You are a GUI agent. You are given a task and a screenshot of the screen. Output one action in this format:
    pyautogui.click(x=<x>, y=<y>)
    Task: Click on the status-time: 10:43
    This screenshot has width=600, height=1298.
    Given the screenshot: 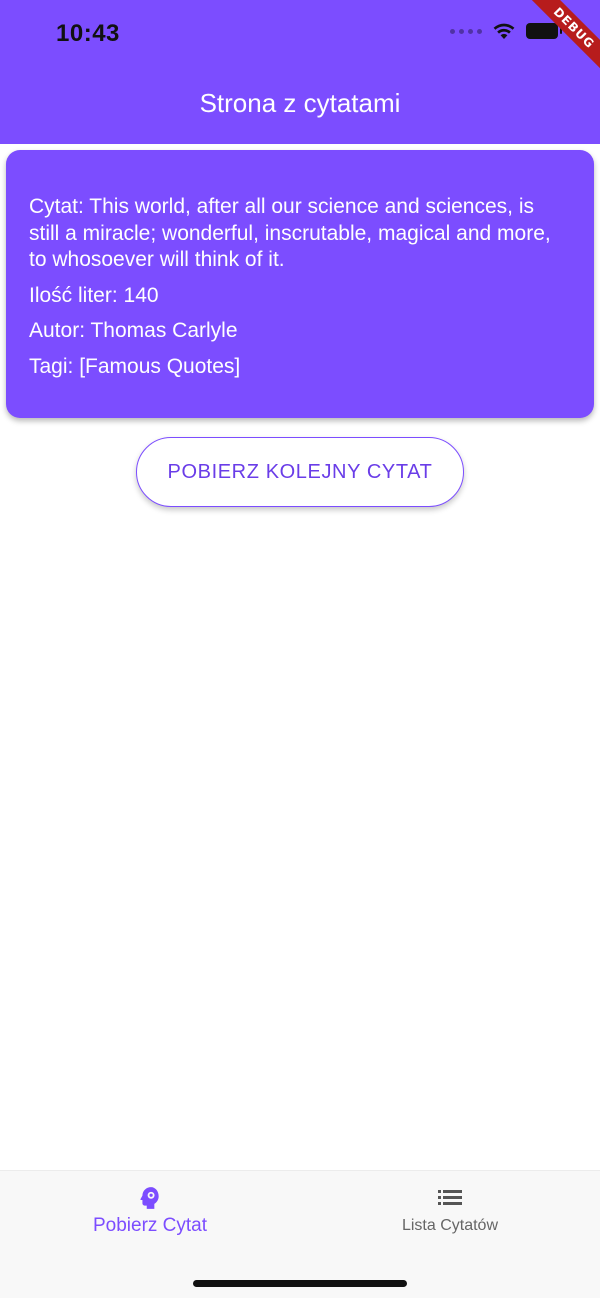 What is the action you would take?
    pyautogui.click(x=88, y=33)
    